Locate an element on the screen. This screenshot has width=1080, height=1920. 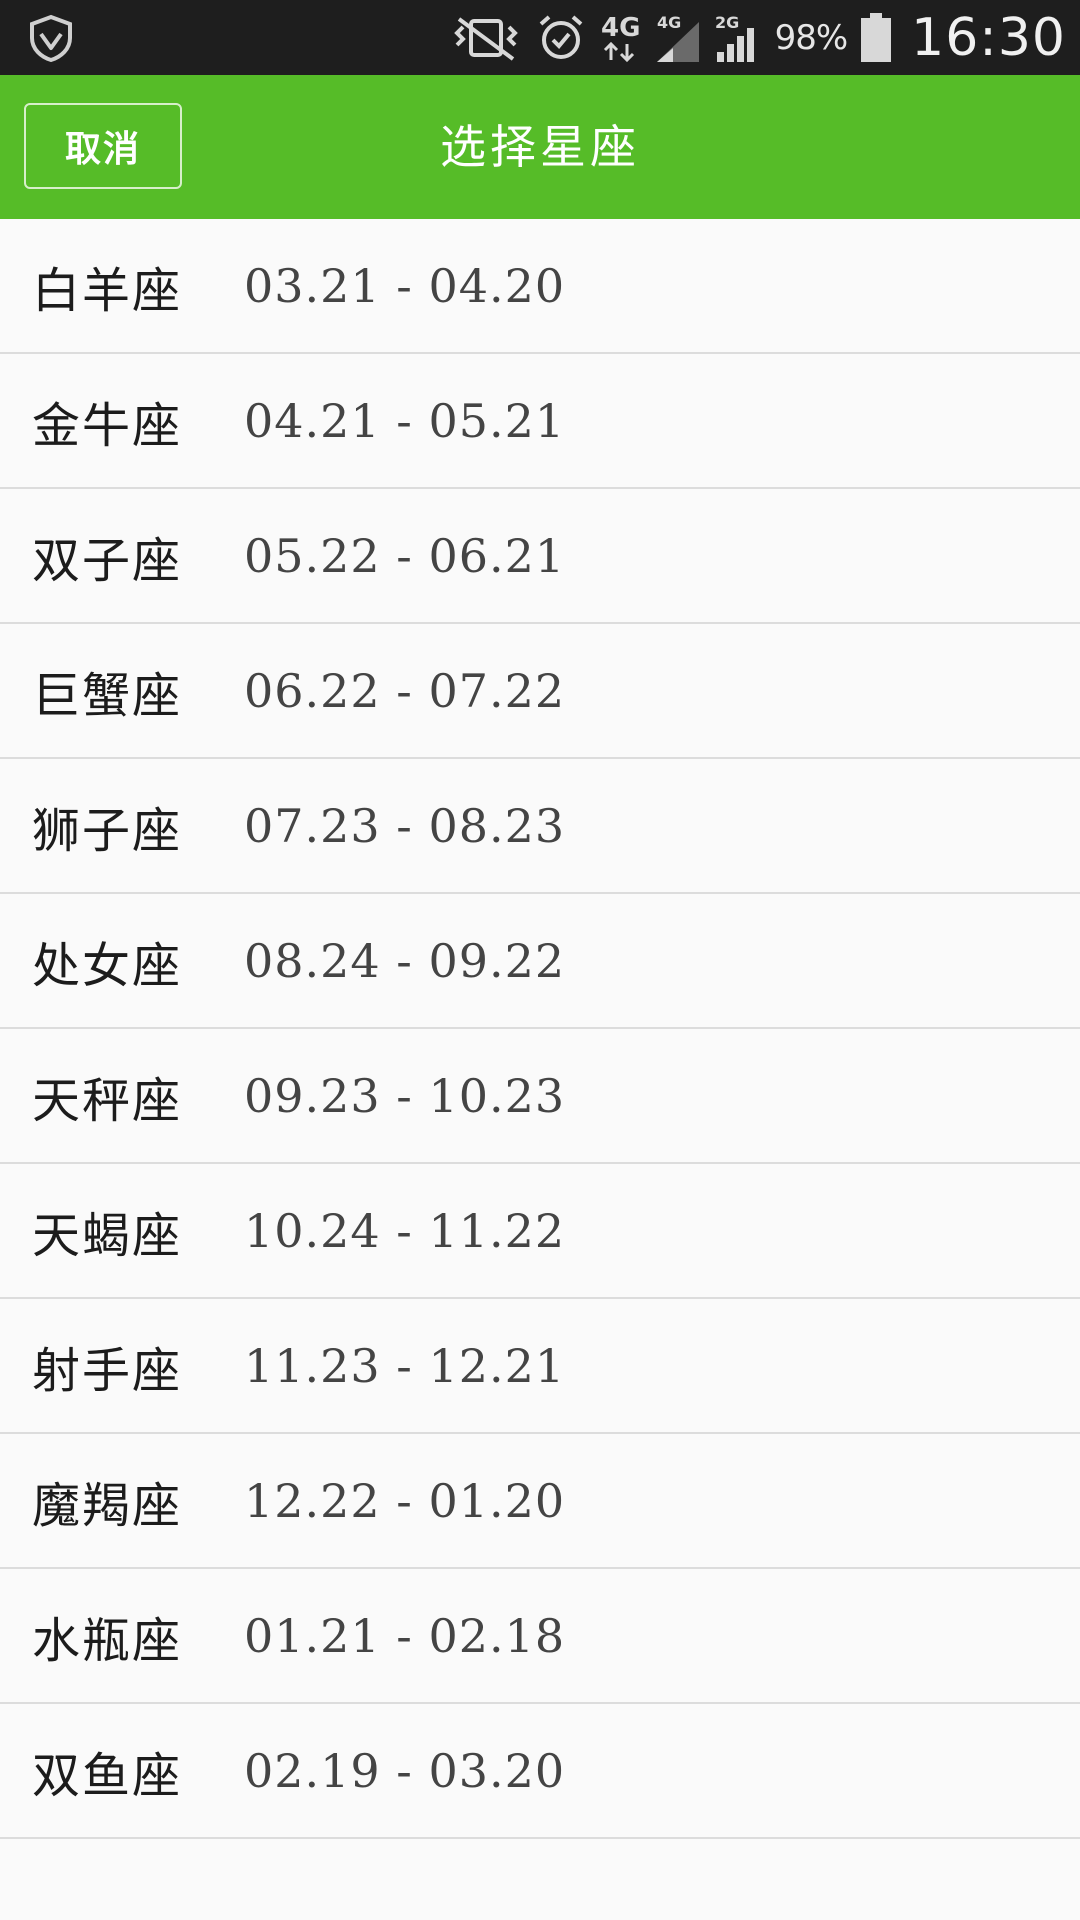
zodiac-name: 狮子座 is located at coordinates (107, 830).